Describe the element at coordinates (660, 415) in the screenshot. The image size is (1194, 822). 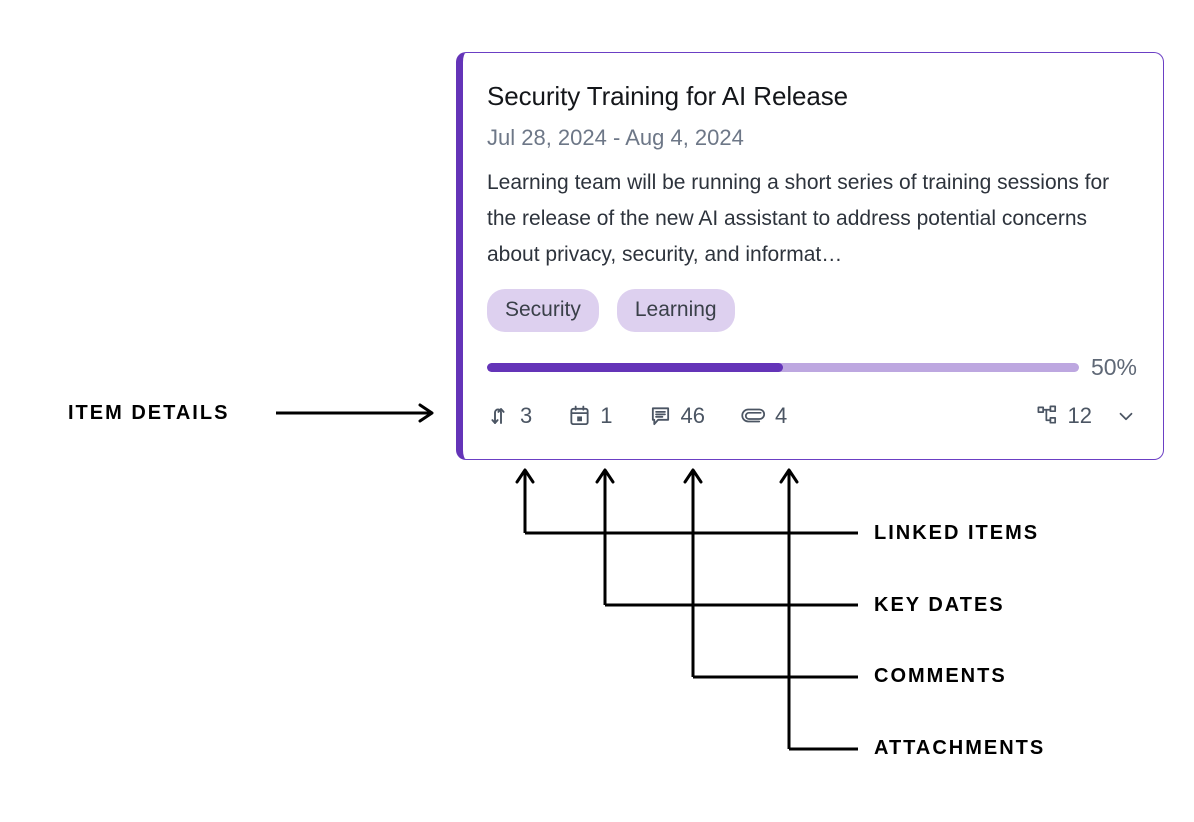
I see `comment-icon` at that location.